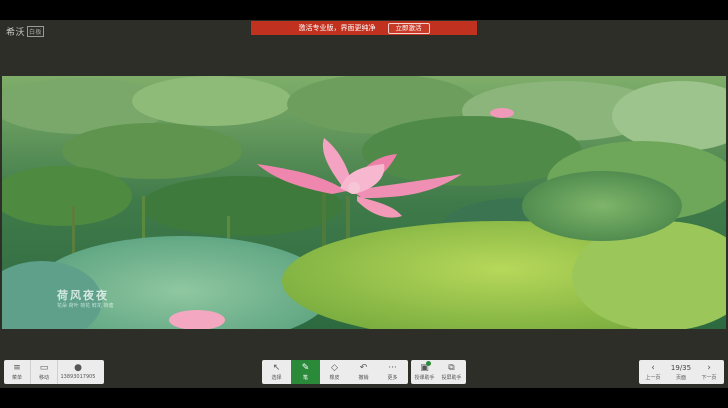  Describe the element at coordinates (276, 367) in the screenshot. I see `pointer-icon: ↖` at that location.